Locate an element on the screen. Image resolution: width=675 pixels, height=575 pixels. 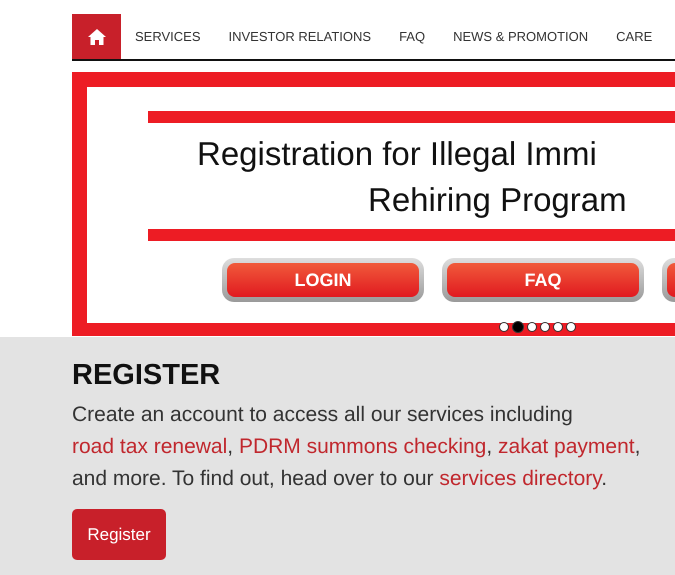
banner-title: Rehiring Program is located at coordinates (497, 200).